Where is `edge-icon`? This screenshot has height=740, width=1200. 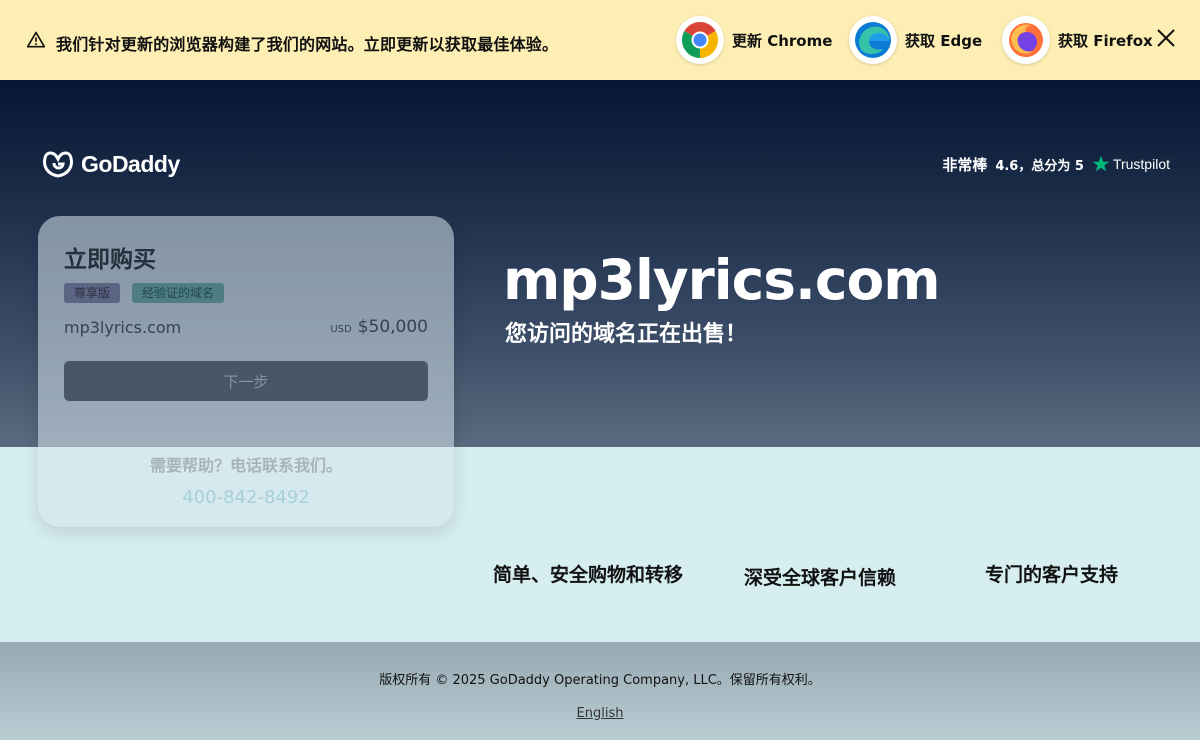 edge-icon is located at coordinates (873, 40).